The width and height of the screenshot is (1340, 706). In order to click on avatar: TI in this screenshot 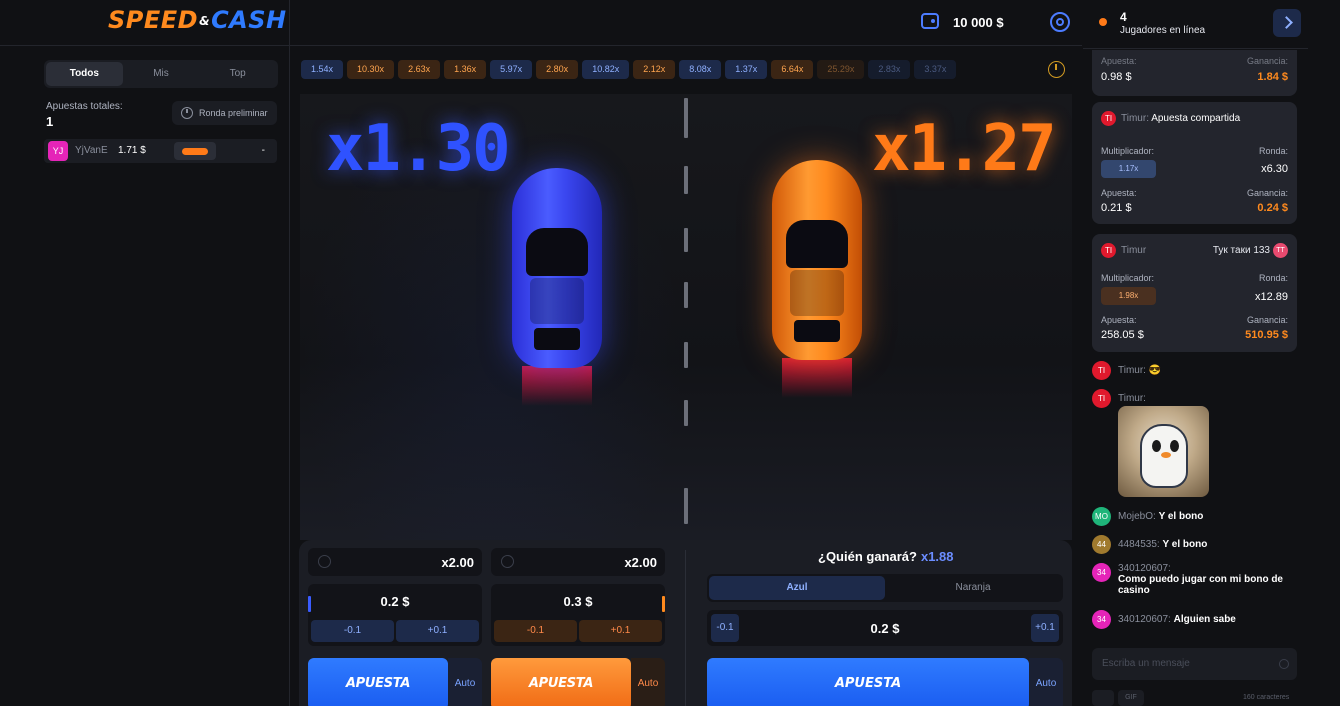, I will do `click(1101, 370)`.